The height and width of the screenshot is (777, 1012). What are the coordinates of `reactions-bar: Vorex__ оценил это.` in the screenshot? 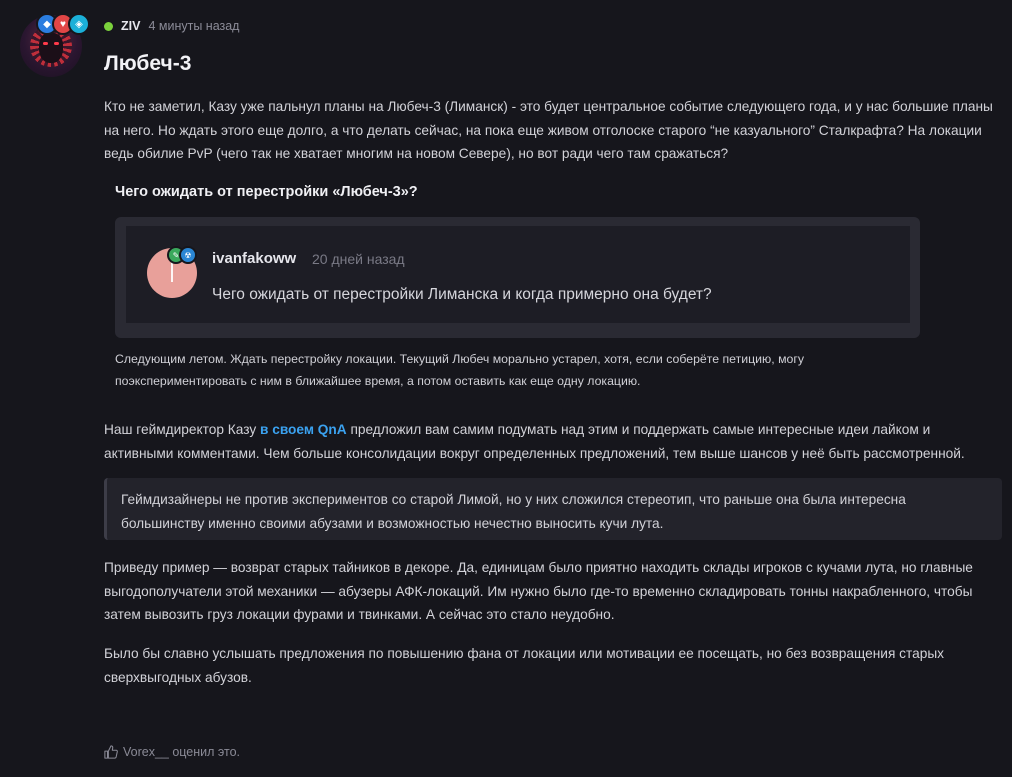 It's located at (172, 752).